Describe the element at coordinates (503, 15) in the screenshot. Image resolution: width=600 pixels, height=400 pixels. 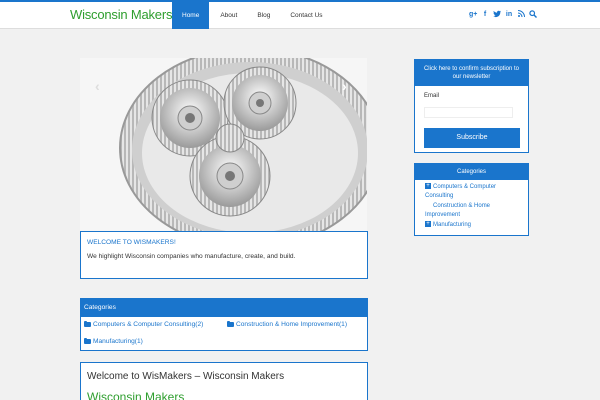
I see `social-links: g+ f in` at that location.